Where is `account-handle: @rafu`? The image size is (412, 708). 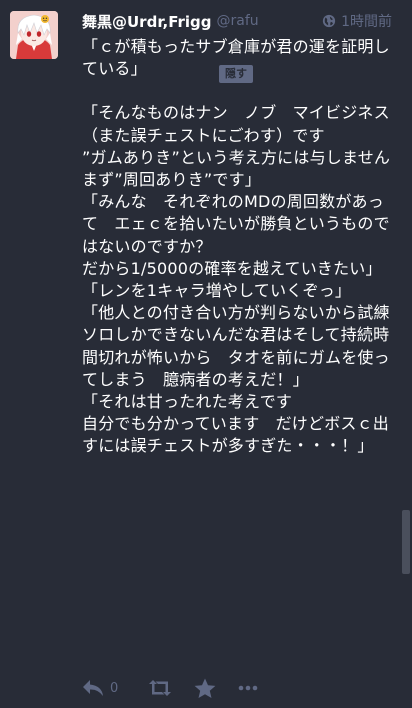
account-handle: @rafu is located at coordinates (238, 21).